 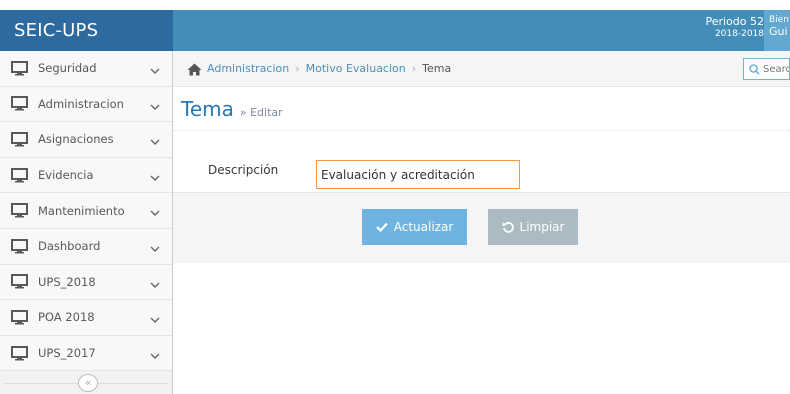 I want to click on form-actions: Actualizar Limpiar, so click(x=481, y=227).